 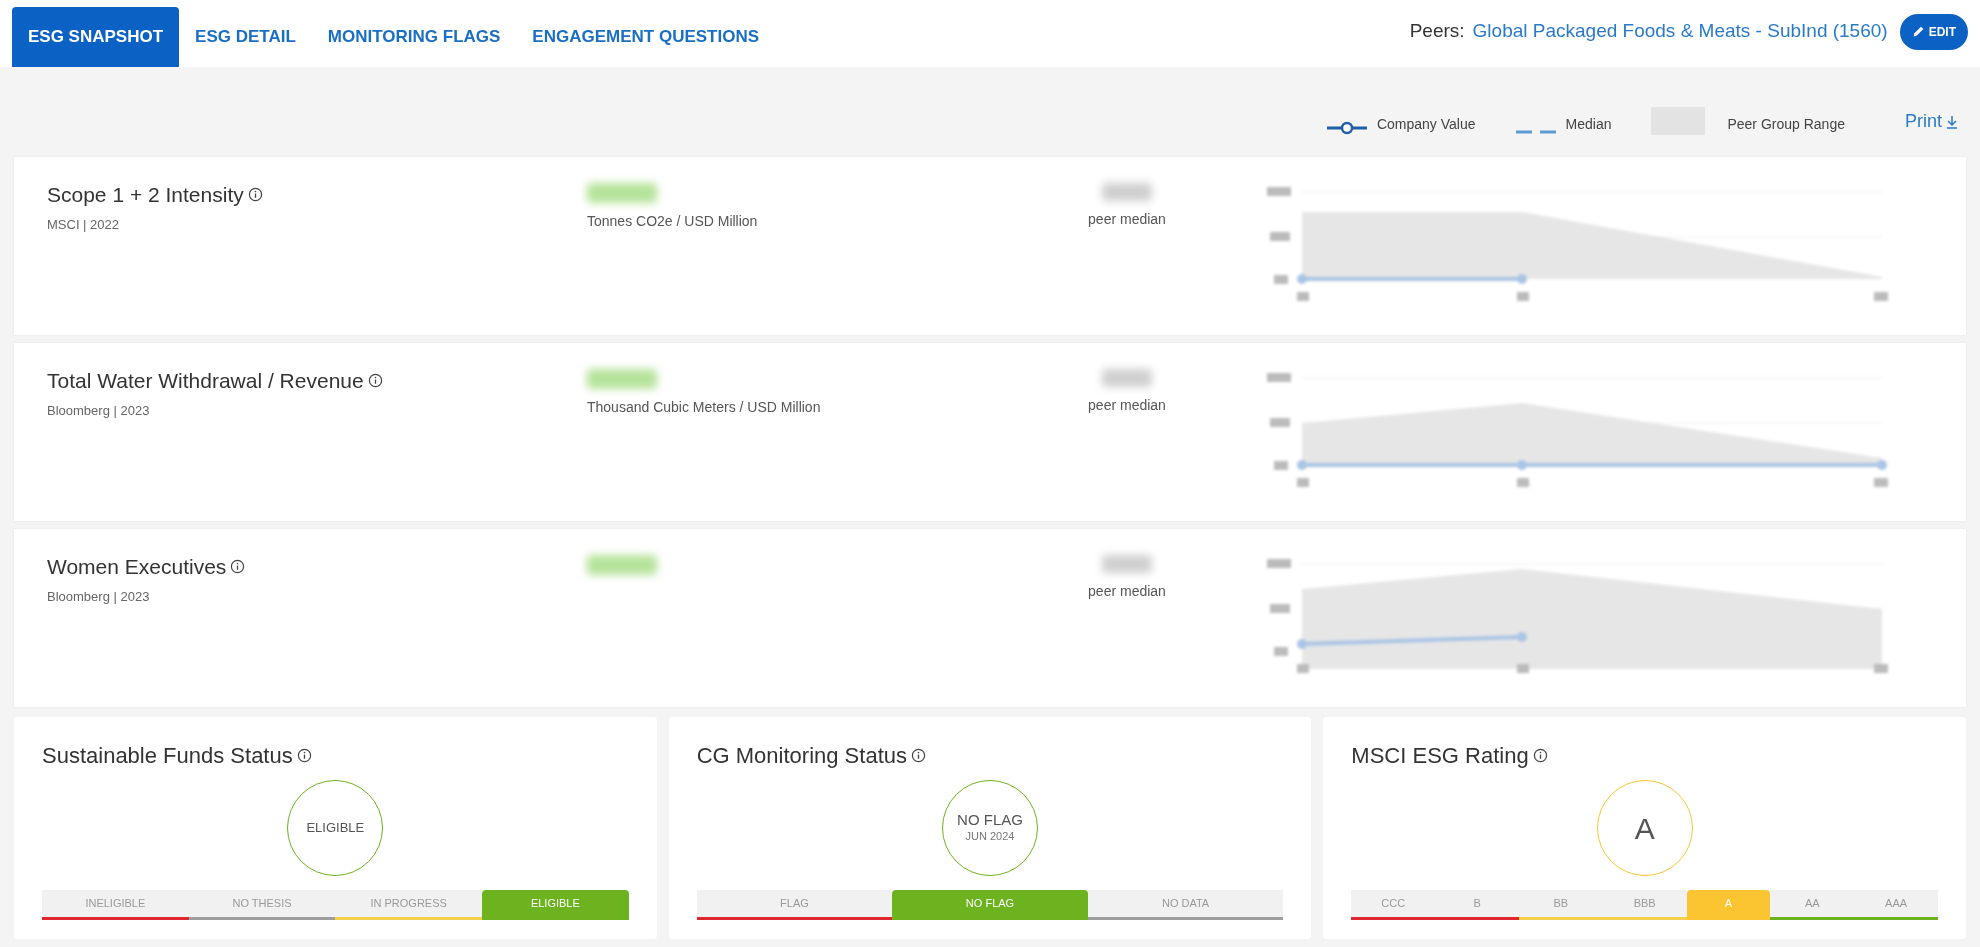 What do you see at coordinates (262, 905) in the screenshot?
I see `status-segment: NO THESIS` at bounding box center [262, 905].